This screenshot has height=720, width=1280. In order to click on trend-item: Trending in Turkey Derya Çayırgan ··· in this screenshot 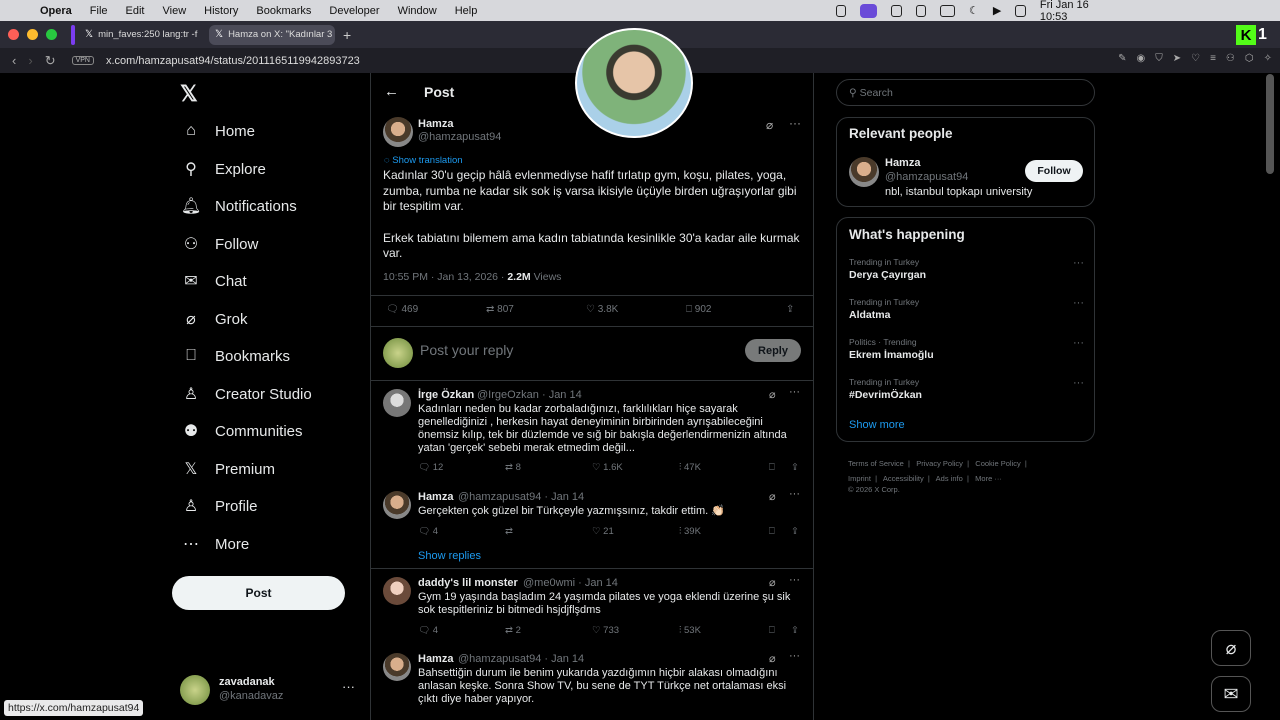, I will do `click(966, 269)`.